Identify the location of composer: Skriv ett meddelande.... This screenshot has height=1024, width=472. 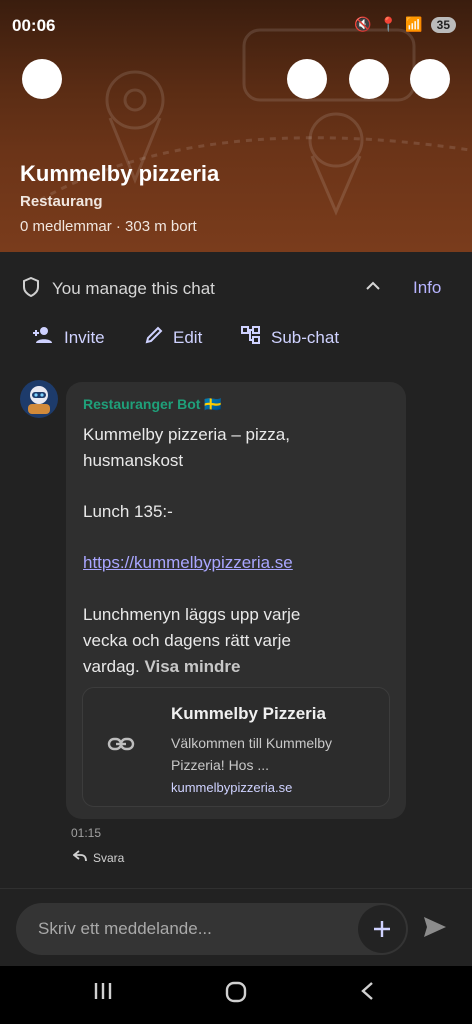
(236, 927).